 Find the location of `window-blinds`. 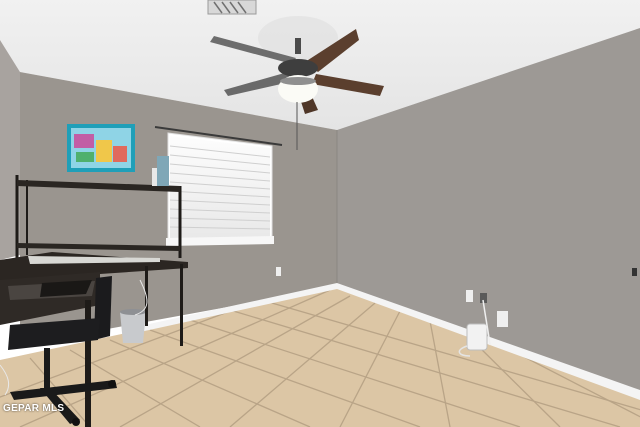

window-blinds is located at coordinates (220, 189).